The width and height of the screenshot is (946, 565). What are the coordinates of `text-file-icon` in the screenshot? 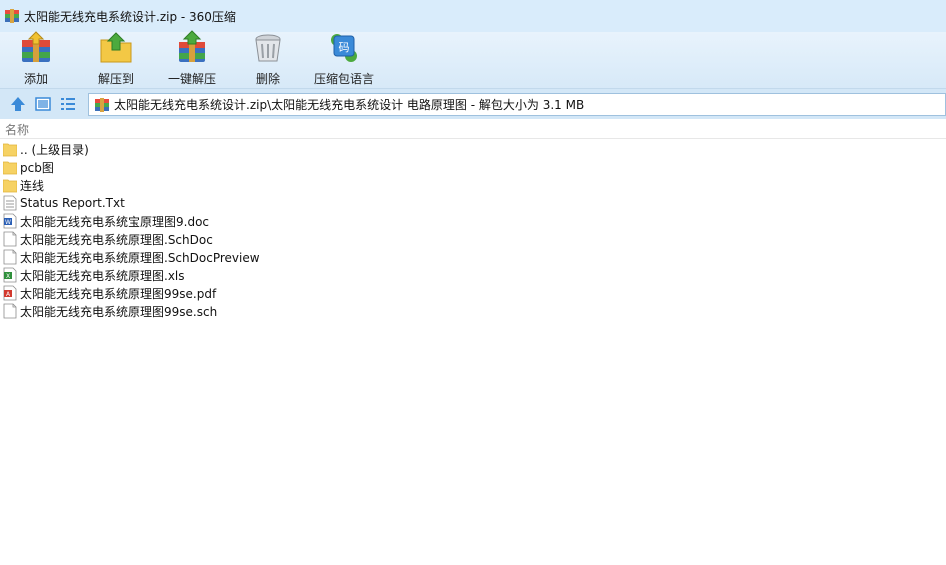 It's located at (10, 203).